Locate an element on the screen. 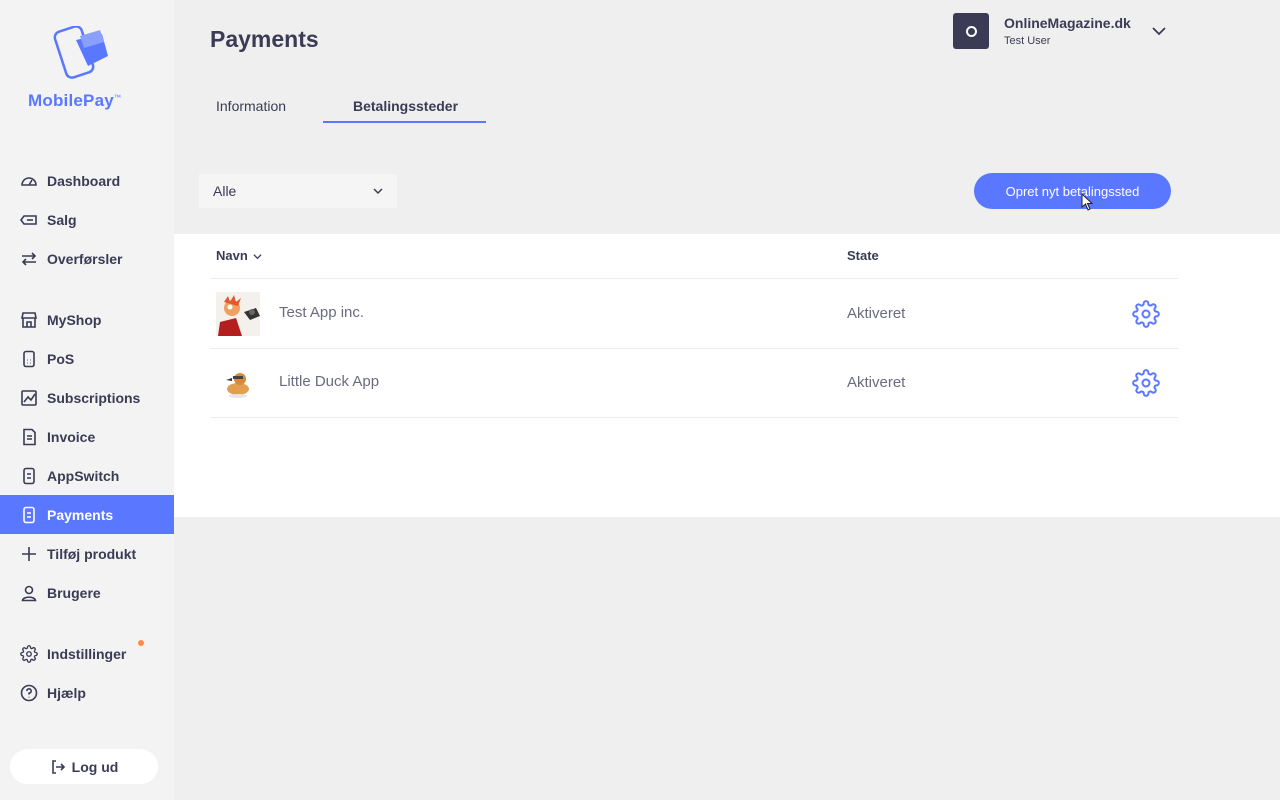  logout-icon is located at coordinates (58, 767).